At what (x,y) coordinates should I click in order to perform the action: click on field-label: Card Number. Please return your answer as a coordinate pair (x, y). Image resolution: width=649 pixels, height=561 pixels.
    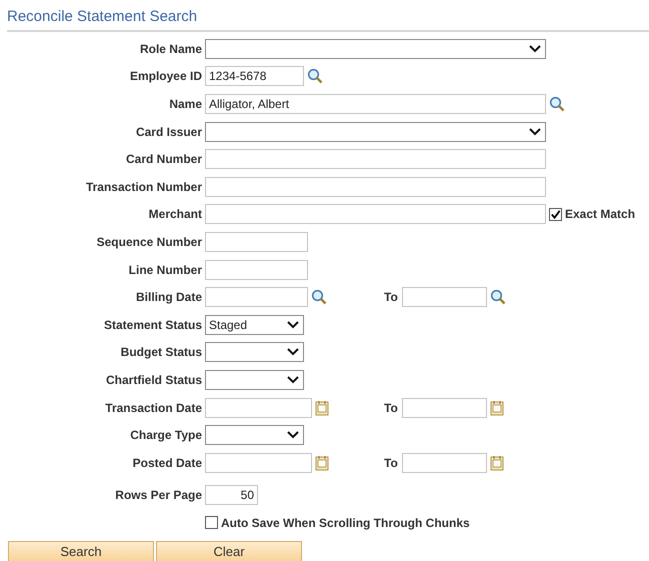
    Looking at the image, I should click on (163, 159).